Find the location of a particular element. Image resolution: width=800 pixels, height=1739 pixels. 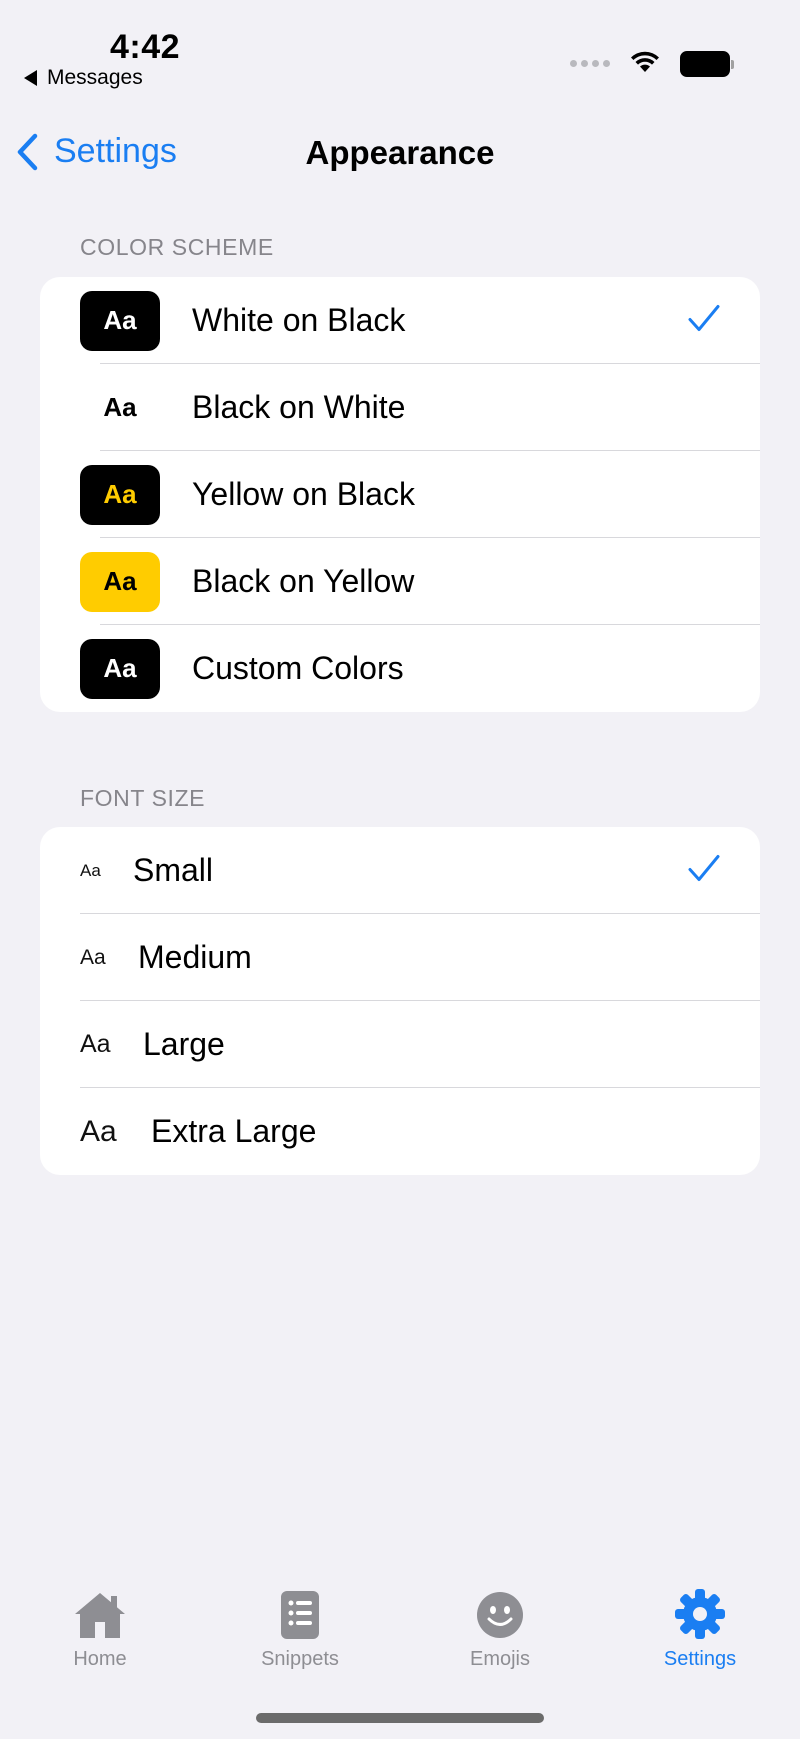

font-size-label: Small is located at coordinates (173, 870).